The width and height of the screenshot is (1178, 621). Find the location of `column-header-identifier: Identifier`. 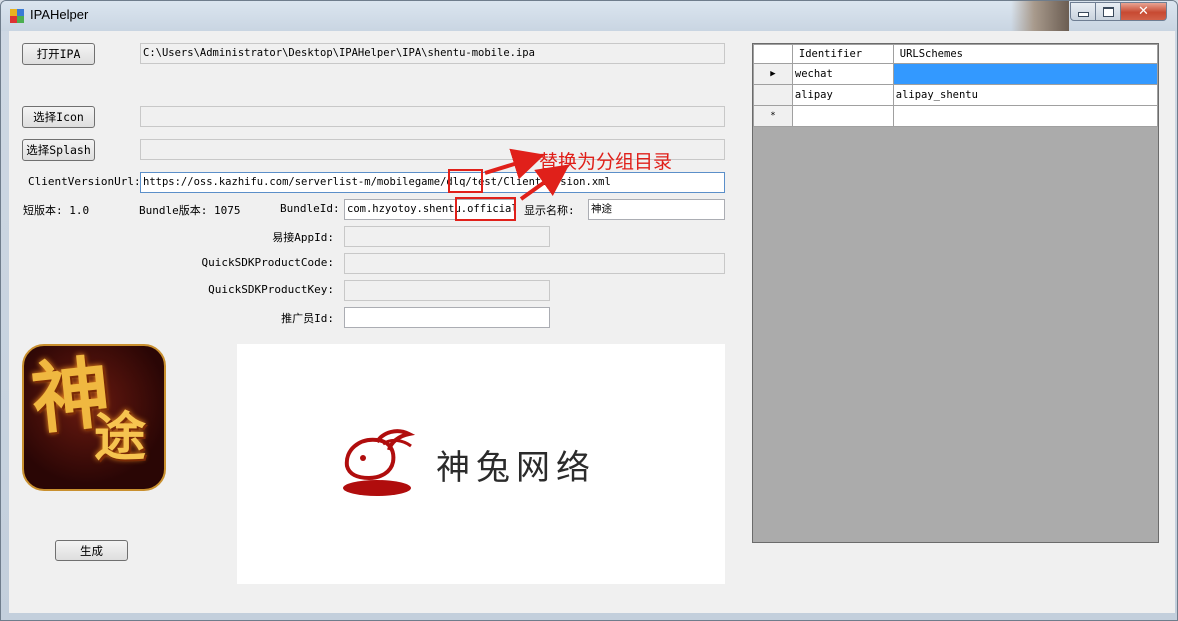

column-header-identifier: Identifier is located at coordinates (842, 54).